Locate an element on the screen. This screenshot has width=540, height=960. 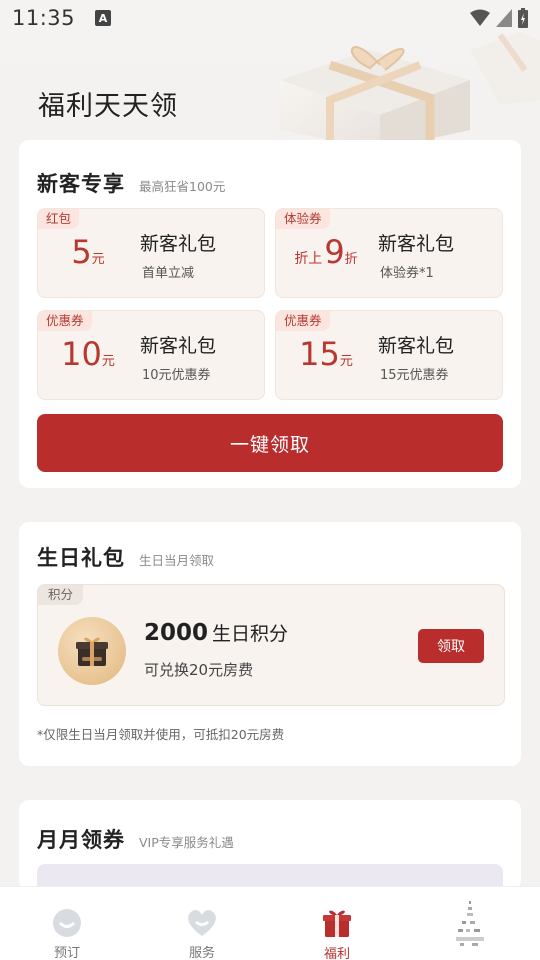
tab-booking: 预订 is located at coordinates (67, 923).